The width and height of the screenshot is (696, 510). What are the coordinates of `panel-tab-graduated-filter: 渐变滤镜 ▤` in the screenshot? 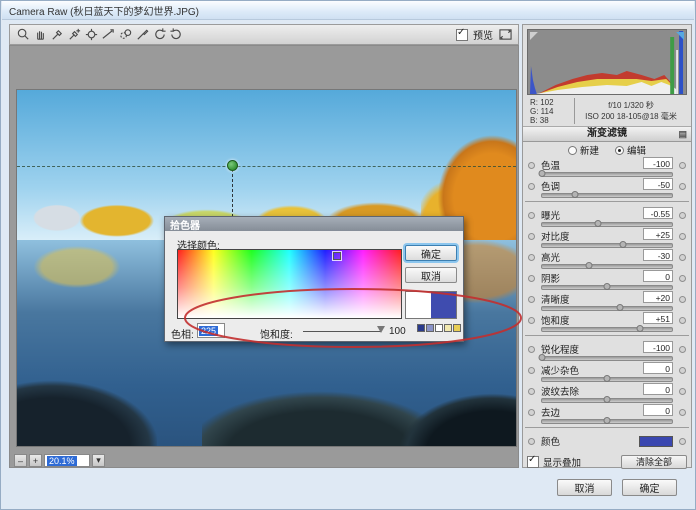 It's located at (607, 134).